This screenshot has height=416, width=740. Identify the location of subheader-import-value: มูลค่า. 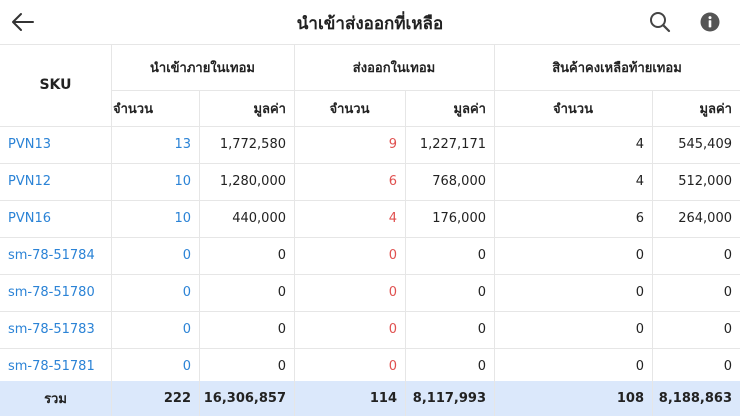
(269, 109).